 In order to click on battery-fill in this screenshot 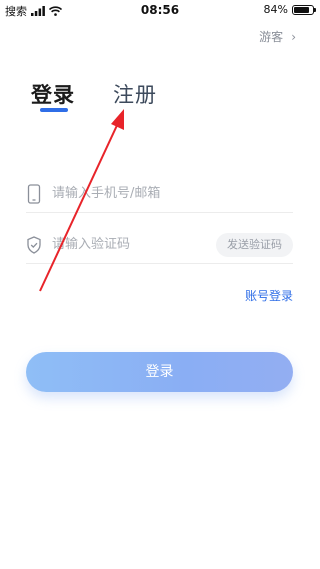, I will do `click(302, 9)`.